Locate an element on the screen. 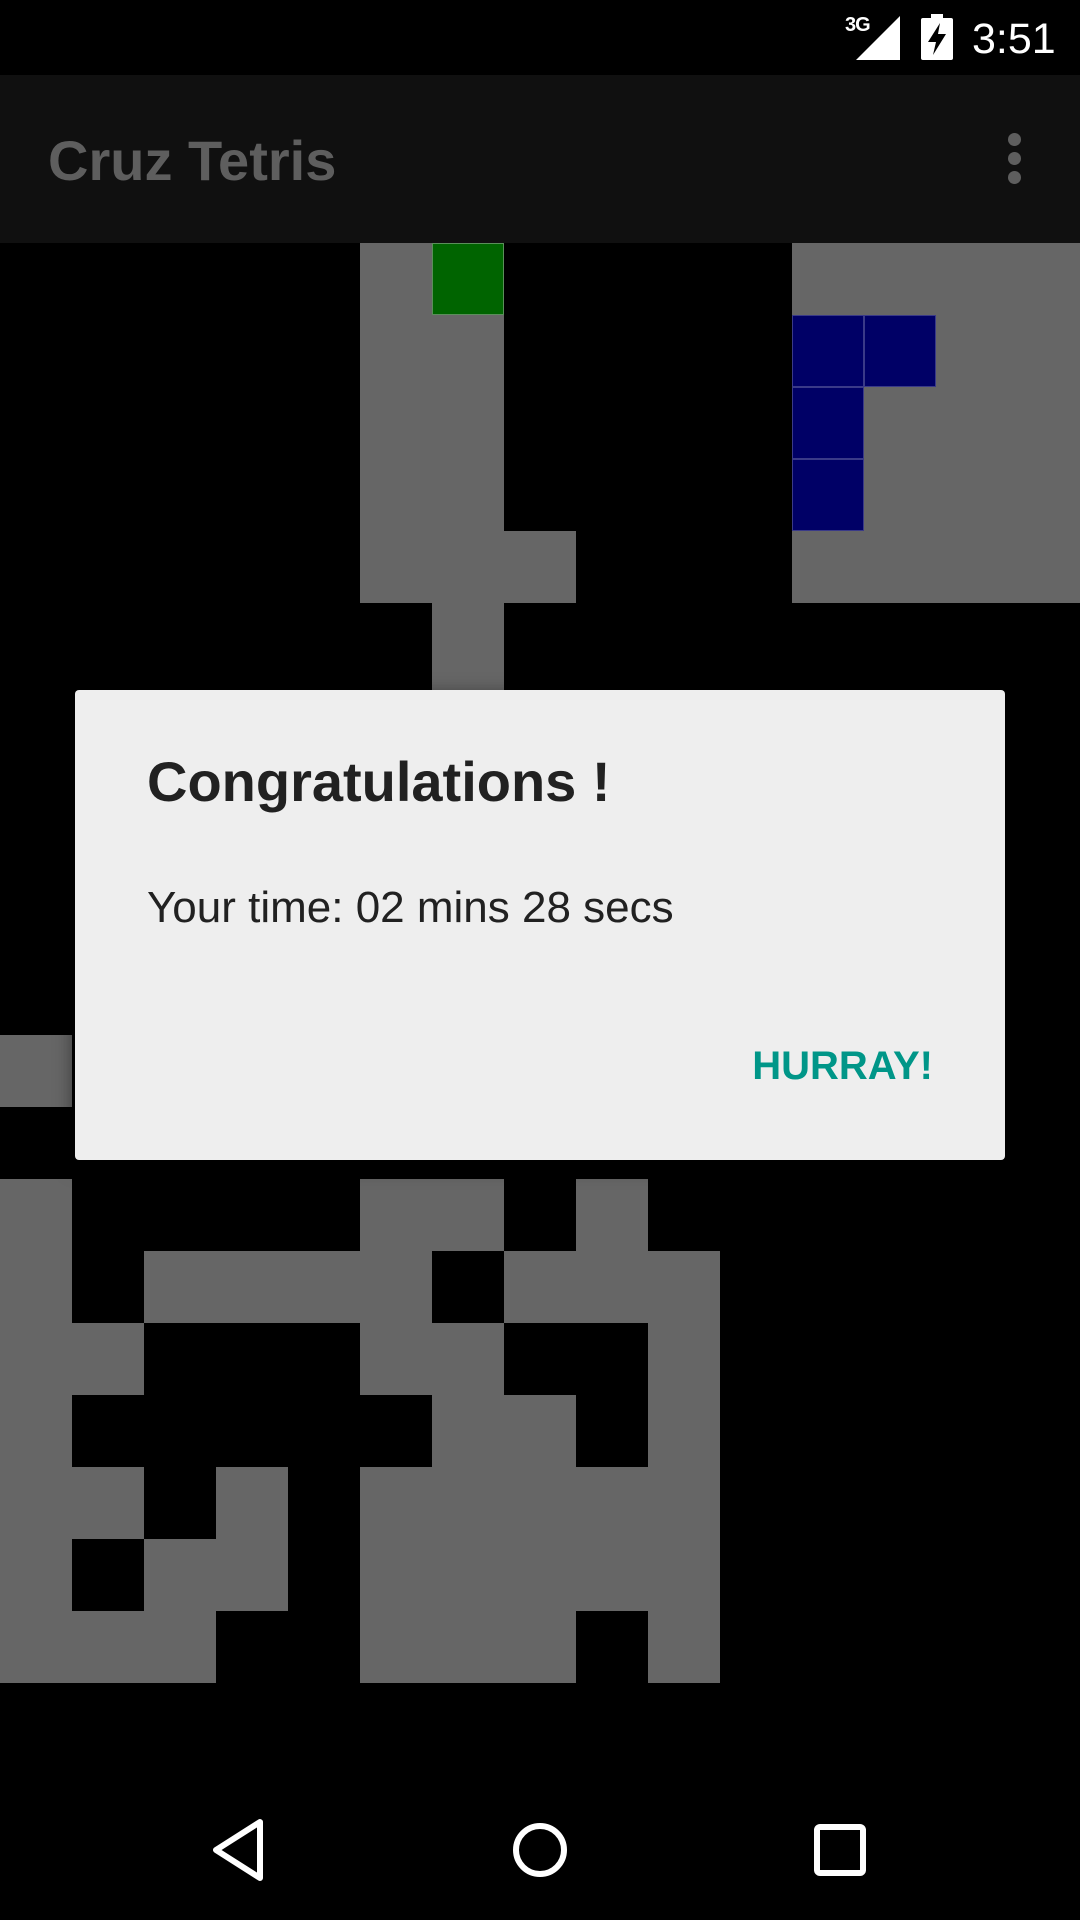 The width and height of the screenshot is (1080, 1920). signal-icon is located at coordinates (878, 38).